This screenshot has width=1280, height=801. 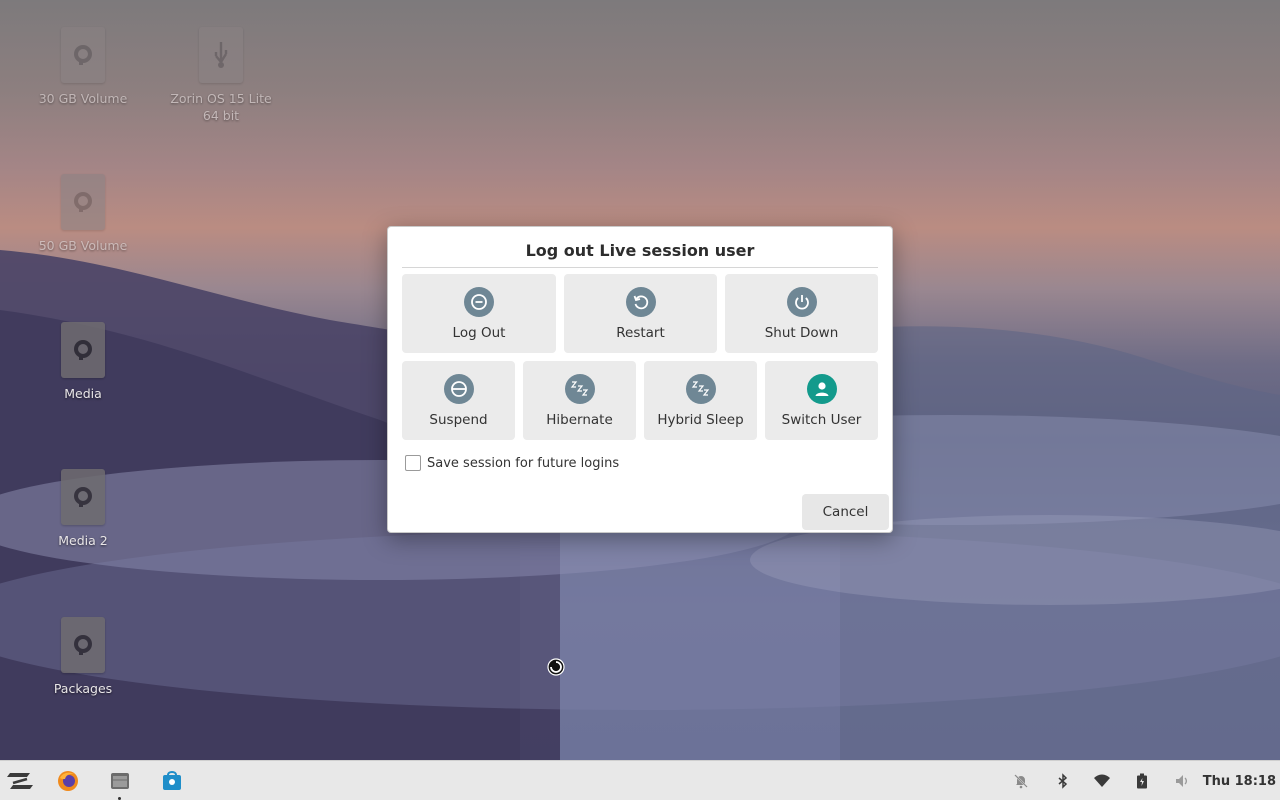 I want to click on desktop-icon-label: 50 GB Volume, so click(x=83, y=245).